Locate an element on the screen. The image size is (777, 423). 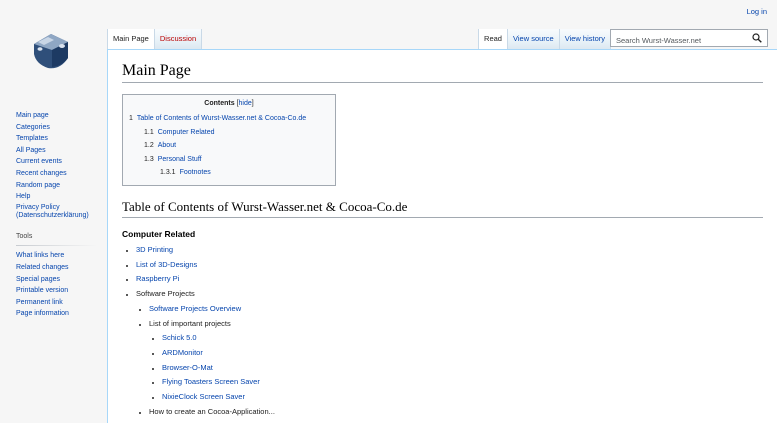
personal-tools: Log in is located at coordinates (757, 11).